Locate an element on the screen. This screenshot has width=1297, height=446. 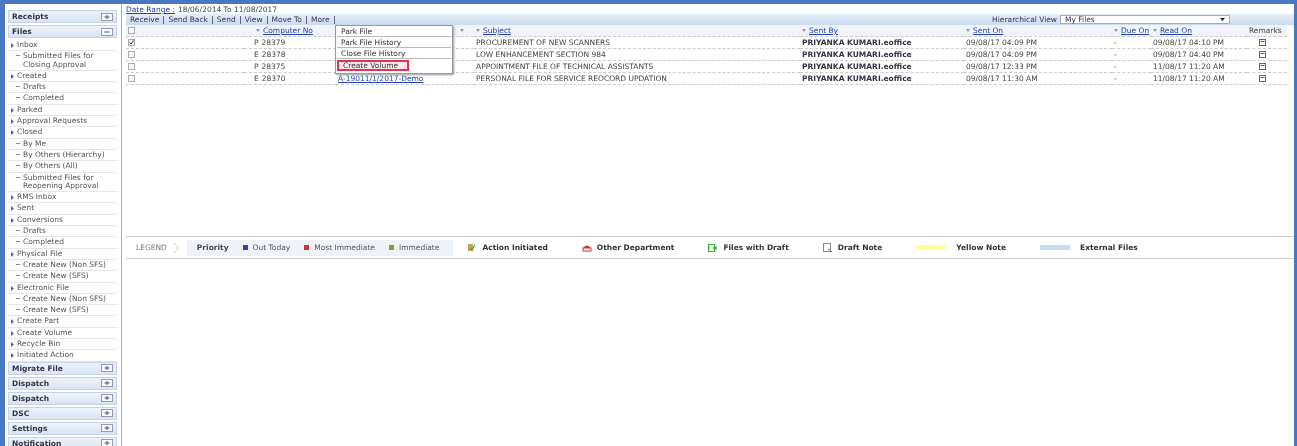
chevron-icon is located at coordinates (175, 247).